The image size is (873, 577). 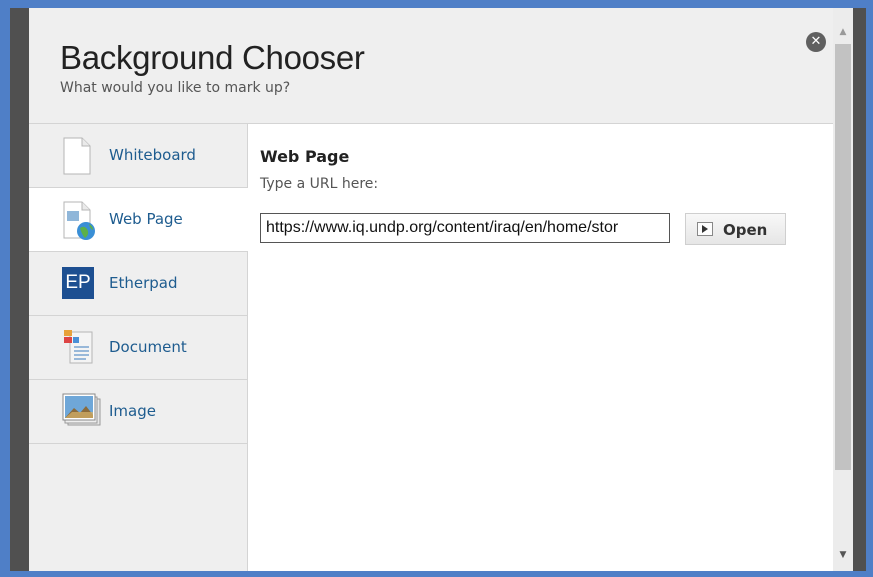 I want to click on sidebar-item-label: Image, so click(x=132, y=411).